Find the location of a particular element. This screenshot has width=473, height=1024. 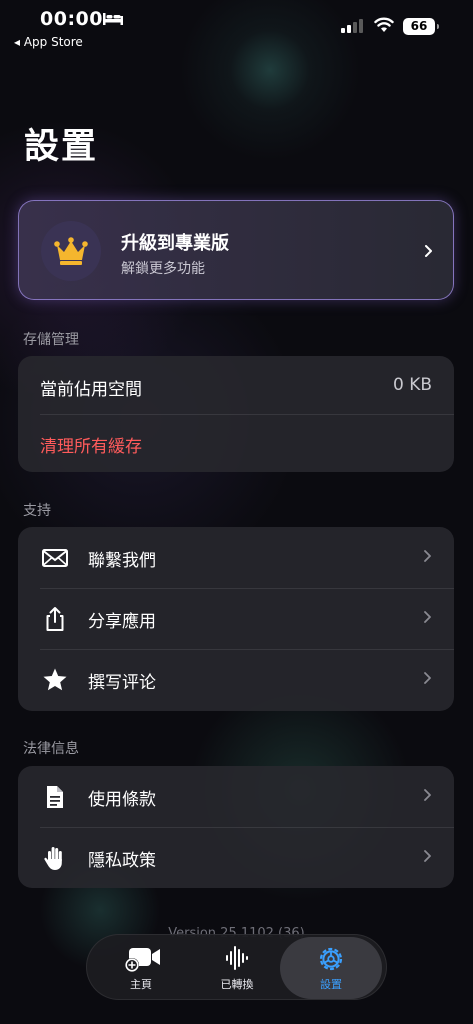

waveform-icon is located at coordinates (237, 958).